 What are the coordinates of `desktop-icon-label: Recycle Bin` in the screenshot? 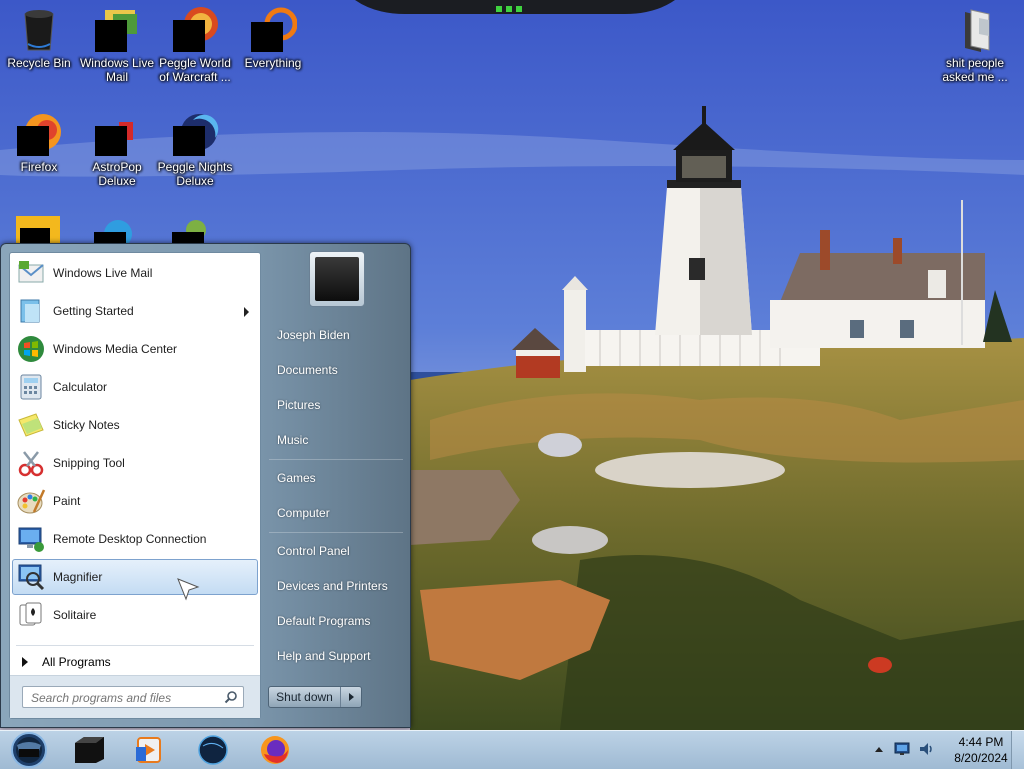 It's located at (39, 63).